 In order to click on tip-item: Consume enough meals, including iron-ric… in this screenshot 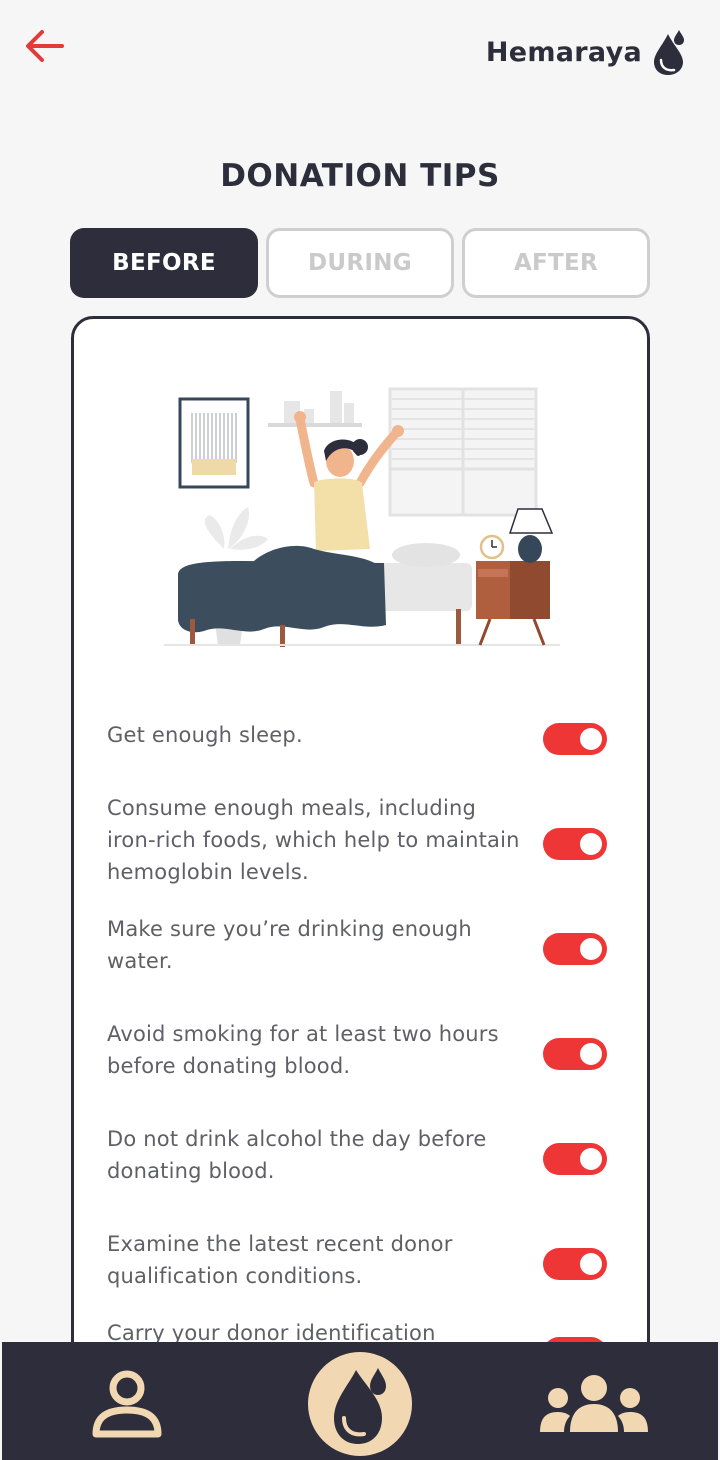, I will do `click(357, 838)`.